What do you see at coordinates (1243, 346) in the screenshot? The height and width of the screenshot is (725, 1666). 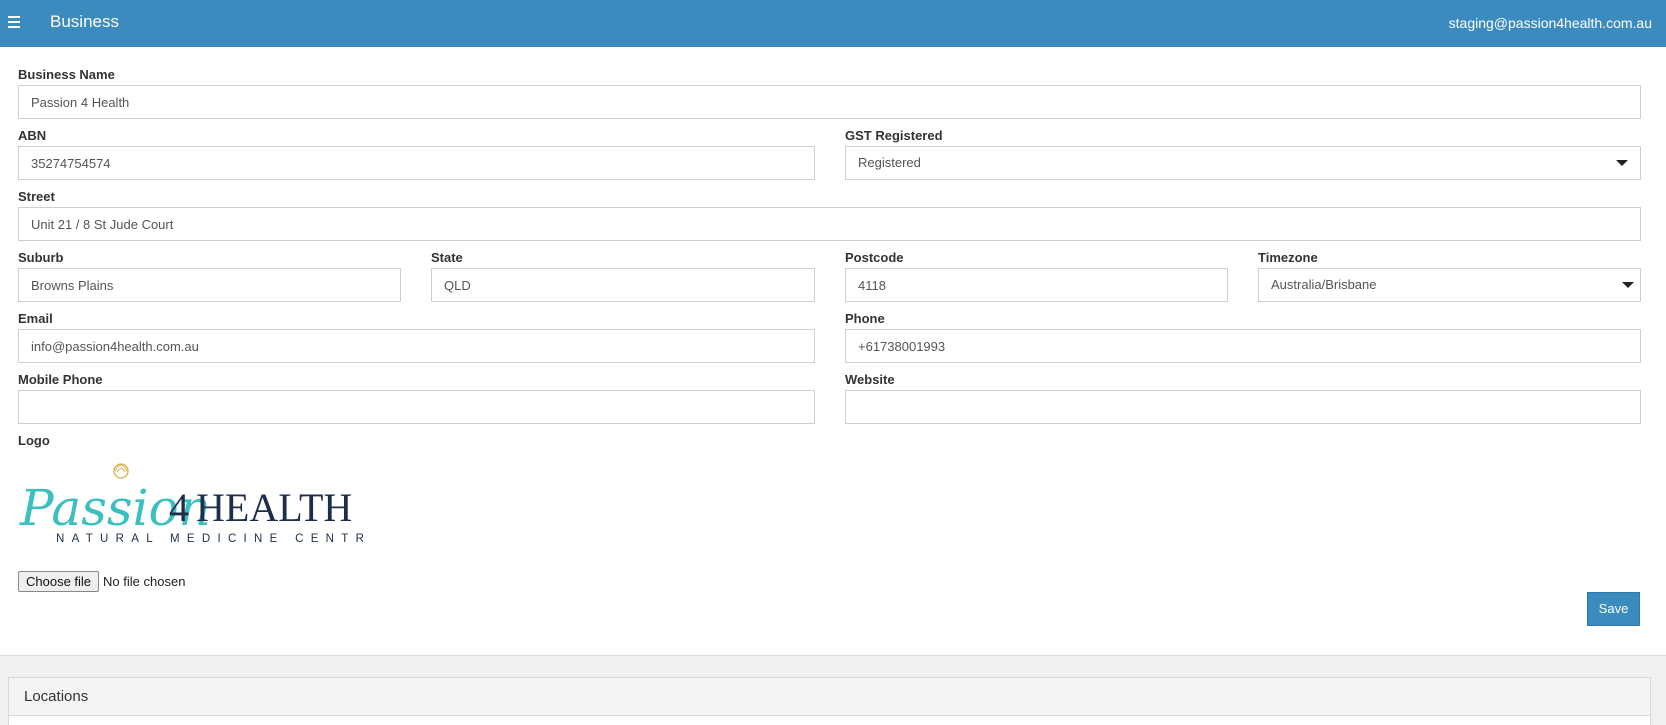 I see `phone-input` at bounding box center [1243, 346].